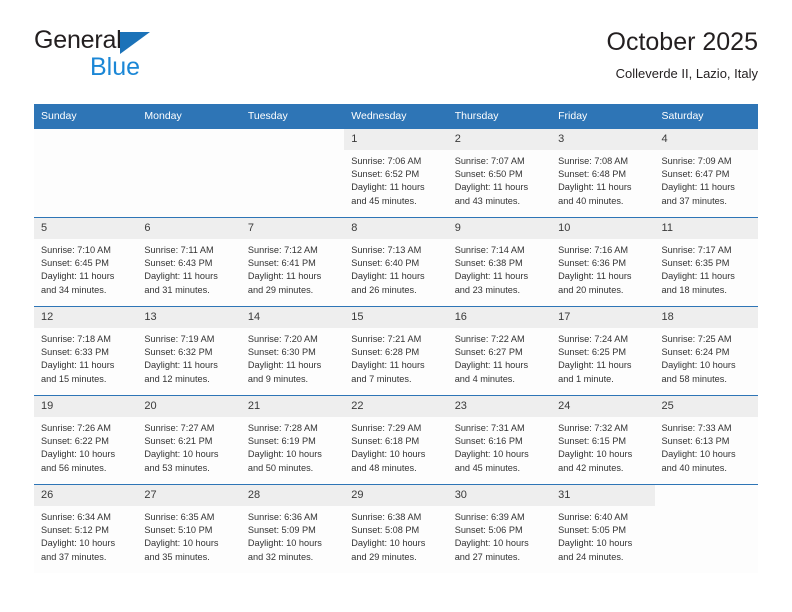 The height and width of the screenshot is (612, 792). Describe the element at coordinates (385, 441) in the screenshot. I see `sunset-text: Sunset: 6:18 PM` at that location.